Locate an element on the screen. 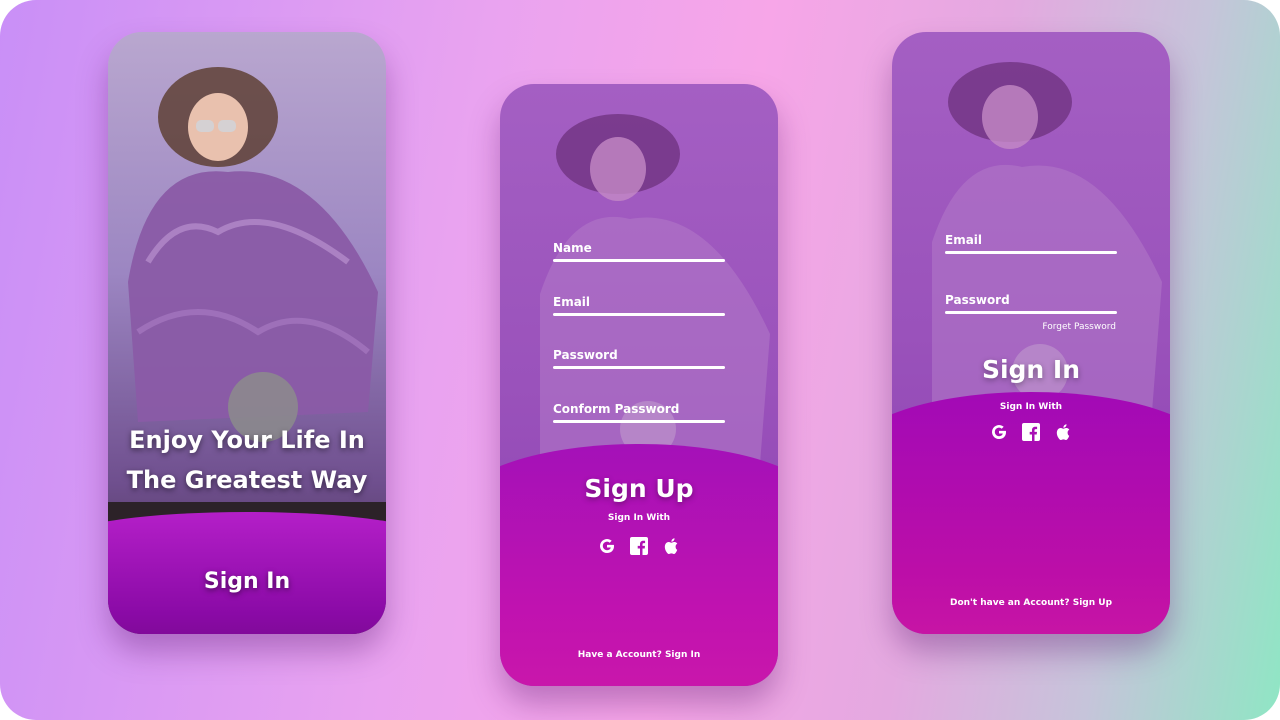 This screenshot has width=1280, height=720. confirm-password-label: Conform Password is located at coordinates (616, 409).